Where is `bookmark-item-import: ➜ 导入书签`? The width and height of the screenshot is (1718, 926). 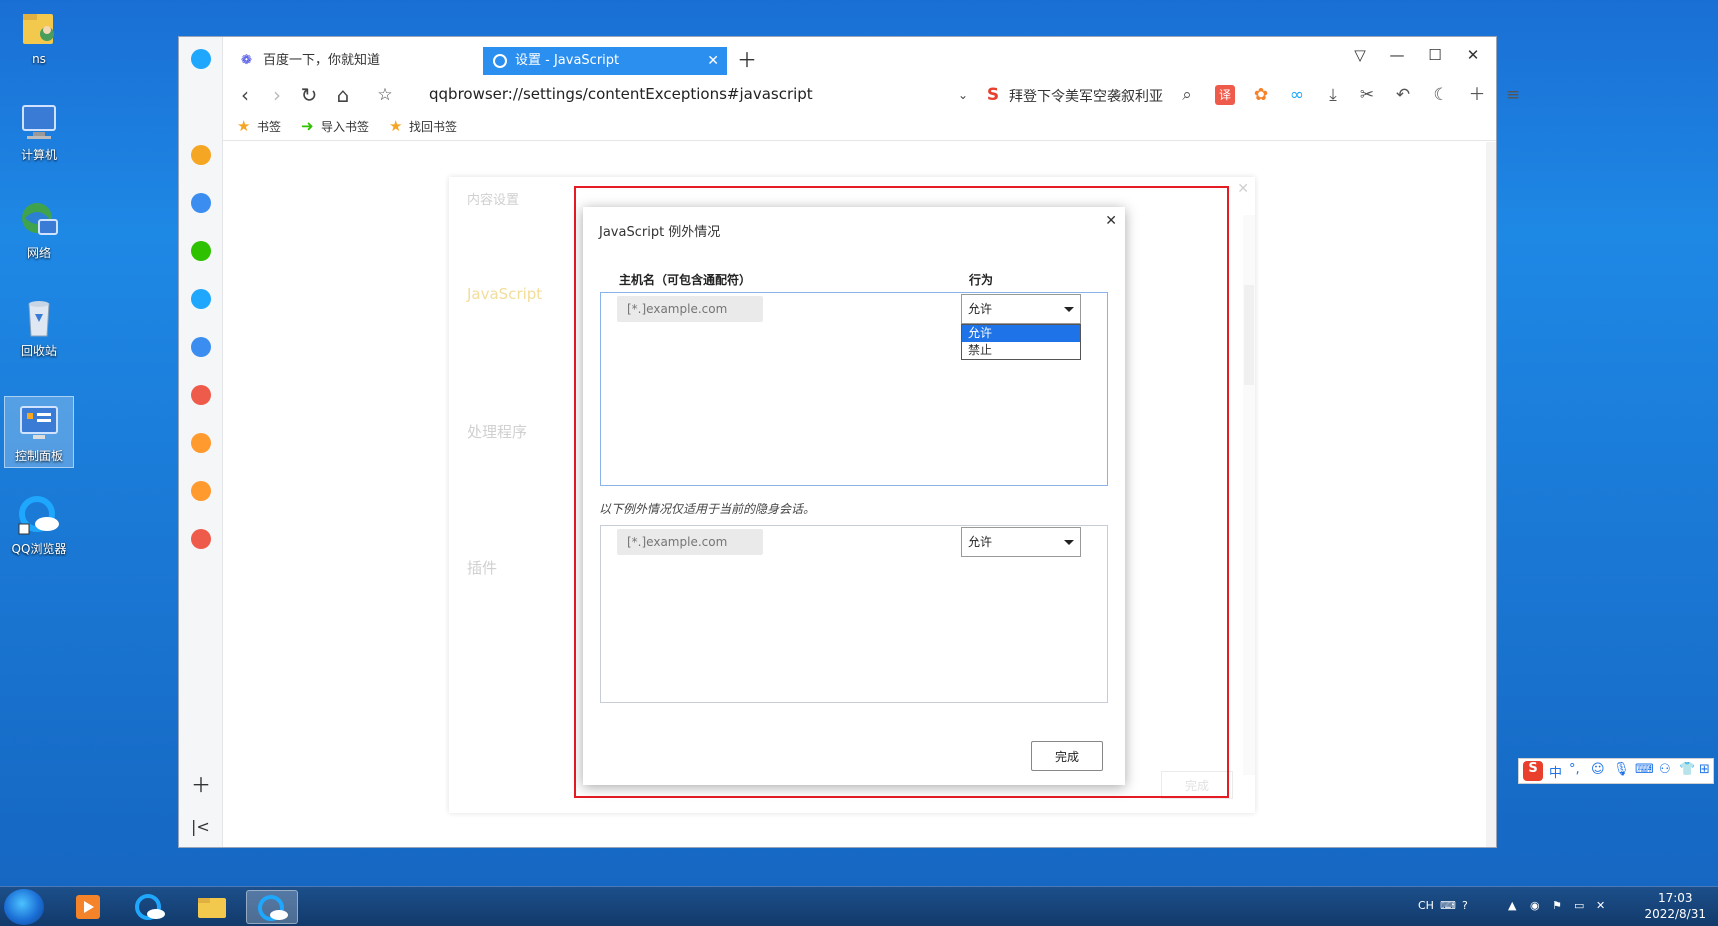 bookmark-item-import: ➜ 导入书签 is located at coordinates (335, 126).